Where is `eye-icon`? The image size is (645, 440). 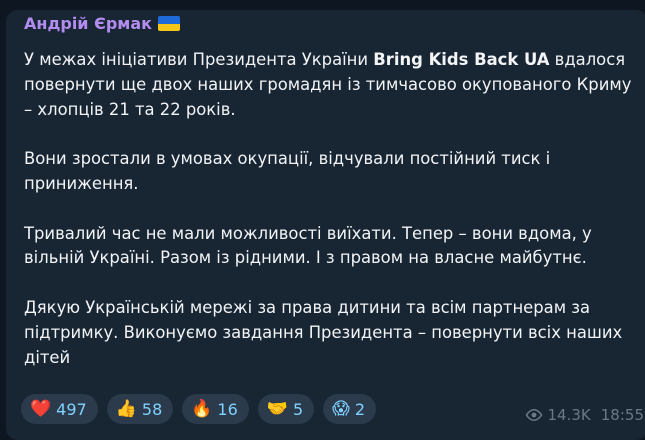 eye-icon is located at coordinates (533, 415).